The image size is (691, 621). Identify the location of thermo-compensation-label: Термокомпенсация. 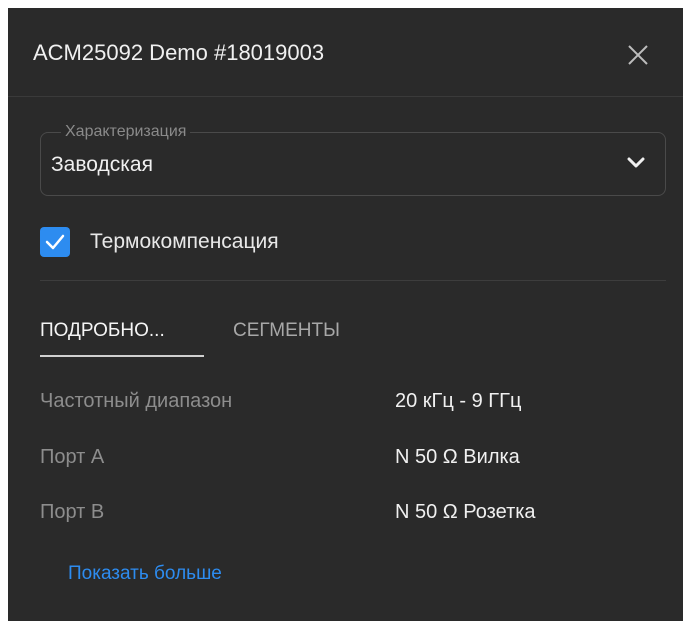
(184, 241).